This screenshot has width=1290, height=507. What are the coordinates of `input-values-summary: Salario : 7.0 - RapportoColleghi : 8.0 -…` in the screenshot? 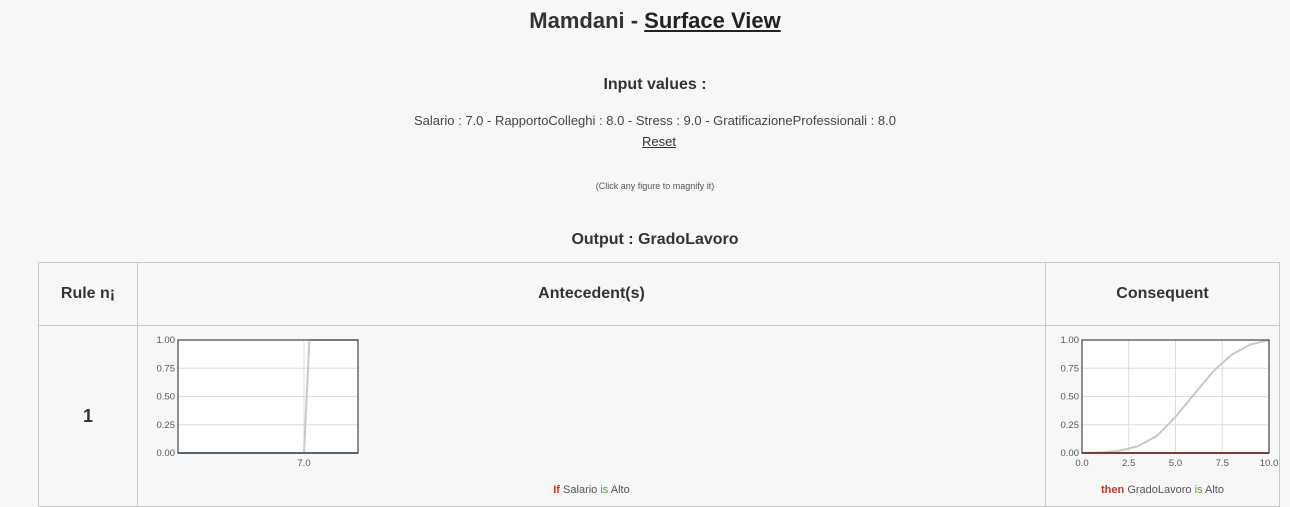 It's located at (655, 120).